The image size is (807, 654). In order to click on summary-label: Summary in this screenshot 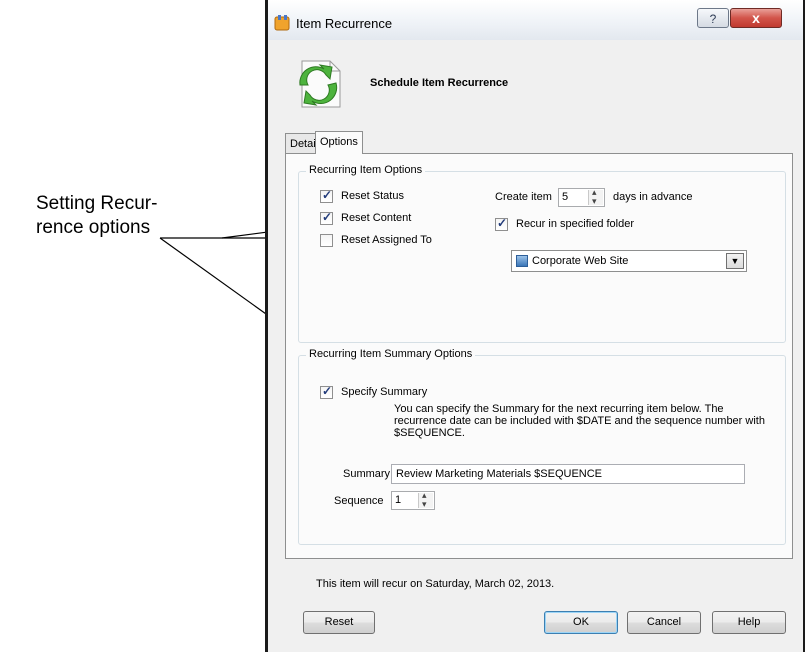, I will do `click(367, 474)`.